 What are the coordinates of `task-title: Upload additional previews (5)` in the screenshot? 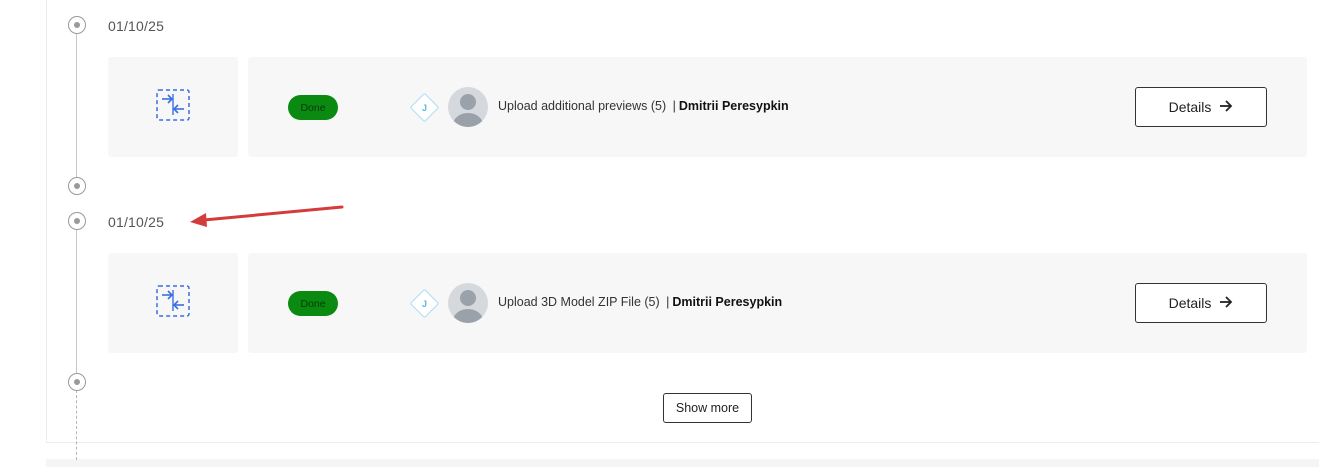 It's located at (582, 106).